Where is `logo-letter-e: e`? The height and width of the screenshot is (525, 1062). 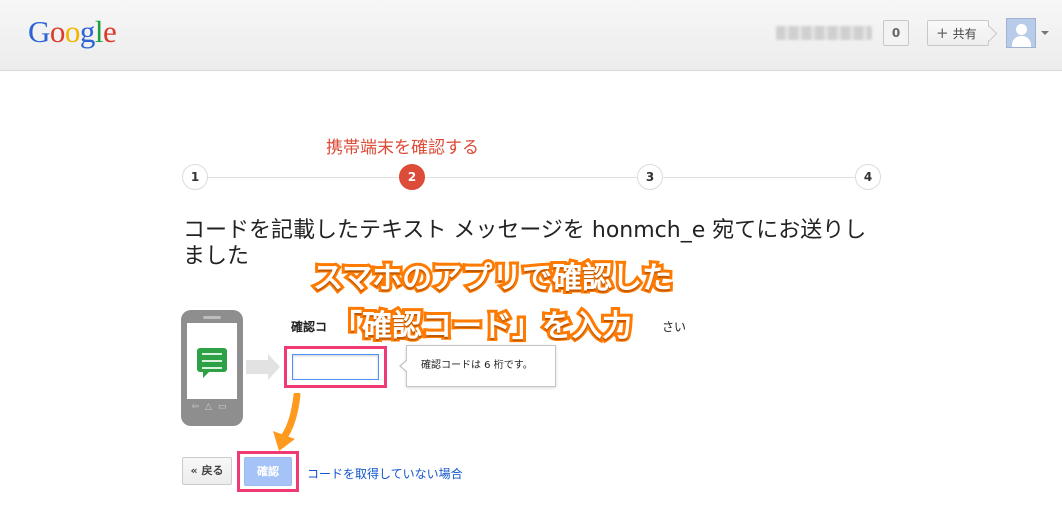 logo-letter-e: e is located at coordinates (110, 31).